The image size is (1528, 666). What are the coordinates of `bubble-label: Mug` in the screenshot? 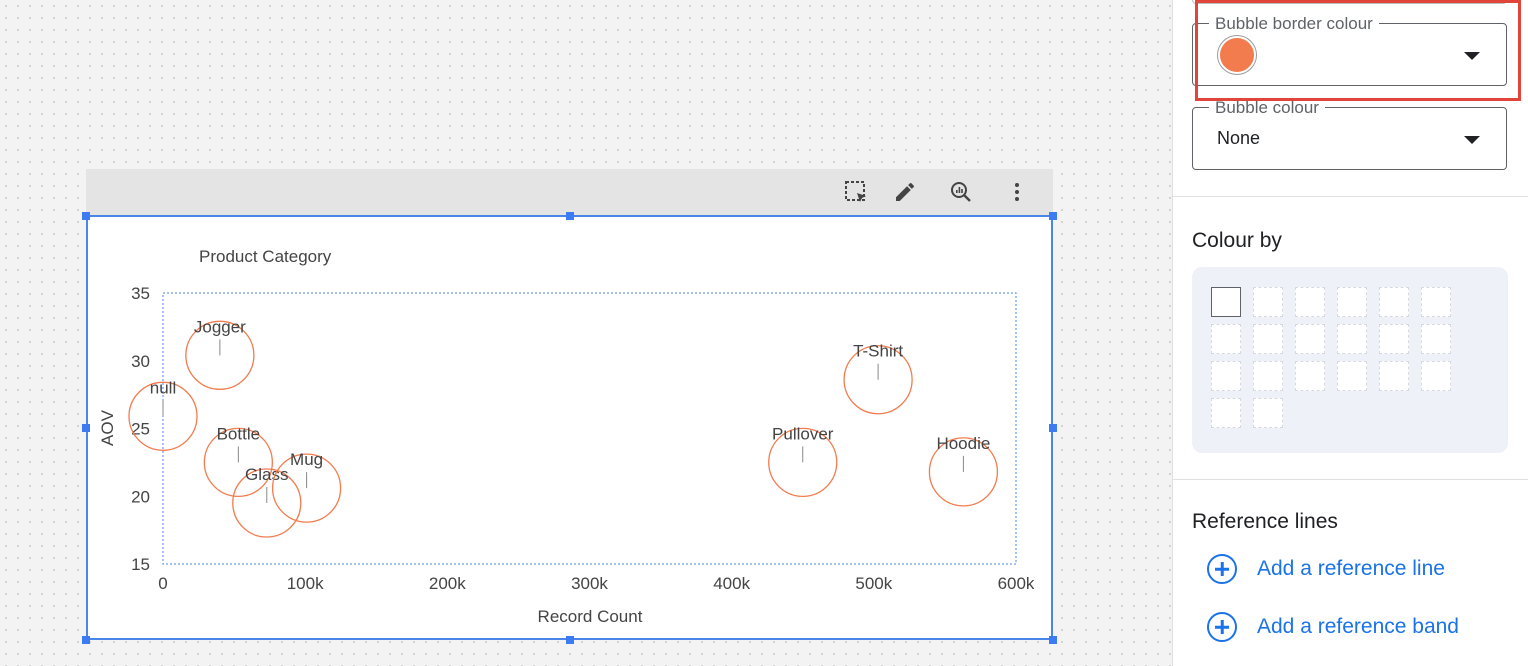 It's located at (306, 459).